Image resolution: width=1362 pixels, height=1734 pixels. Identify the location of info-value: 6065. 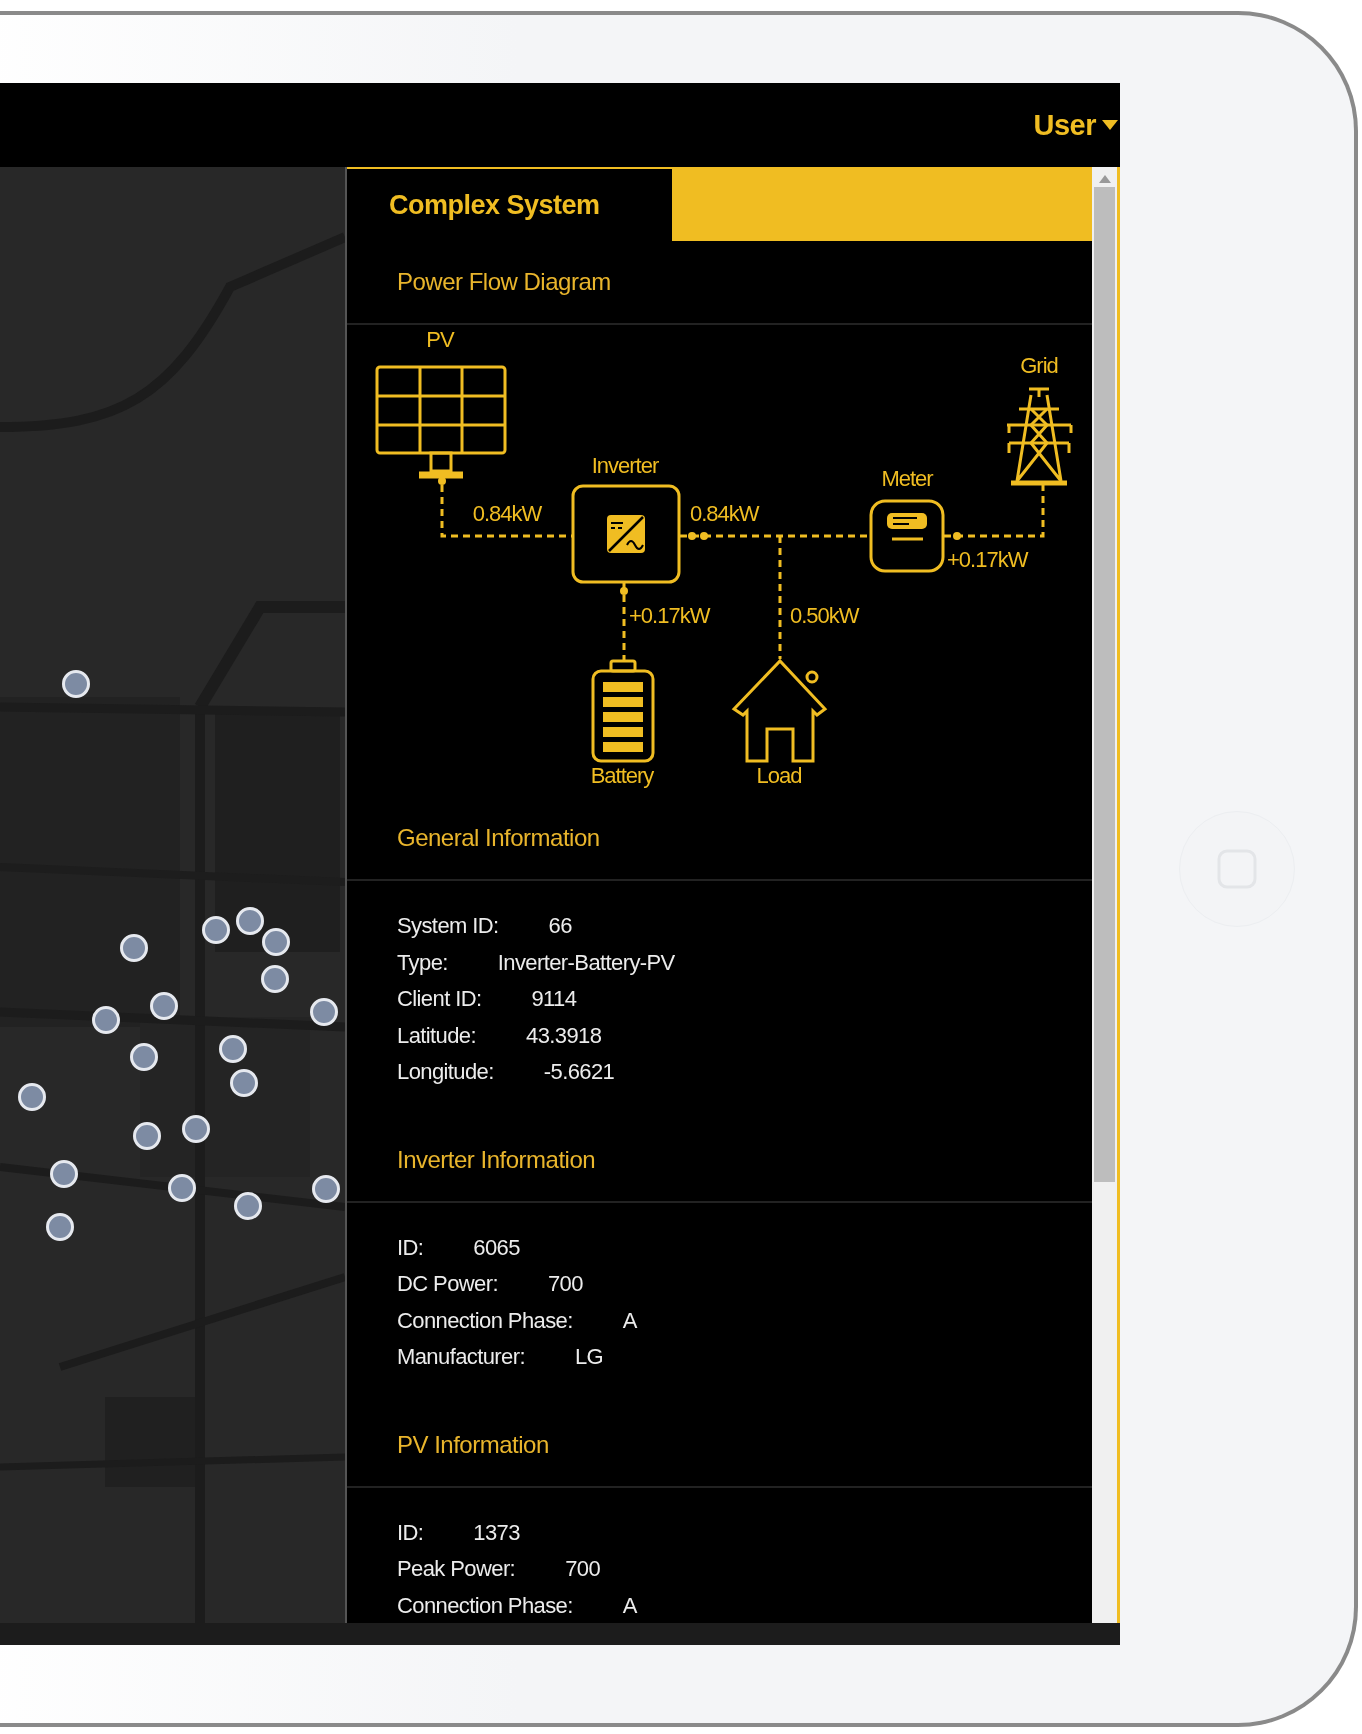
(496, 1247).